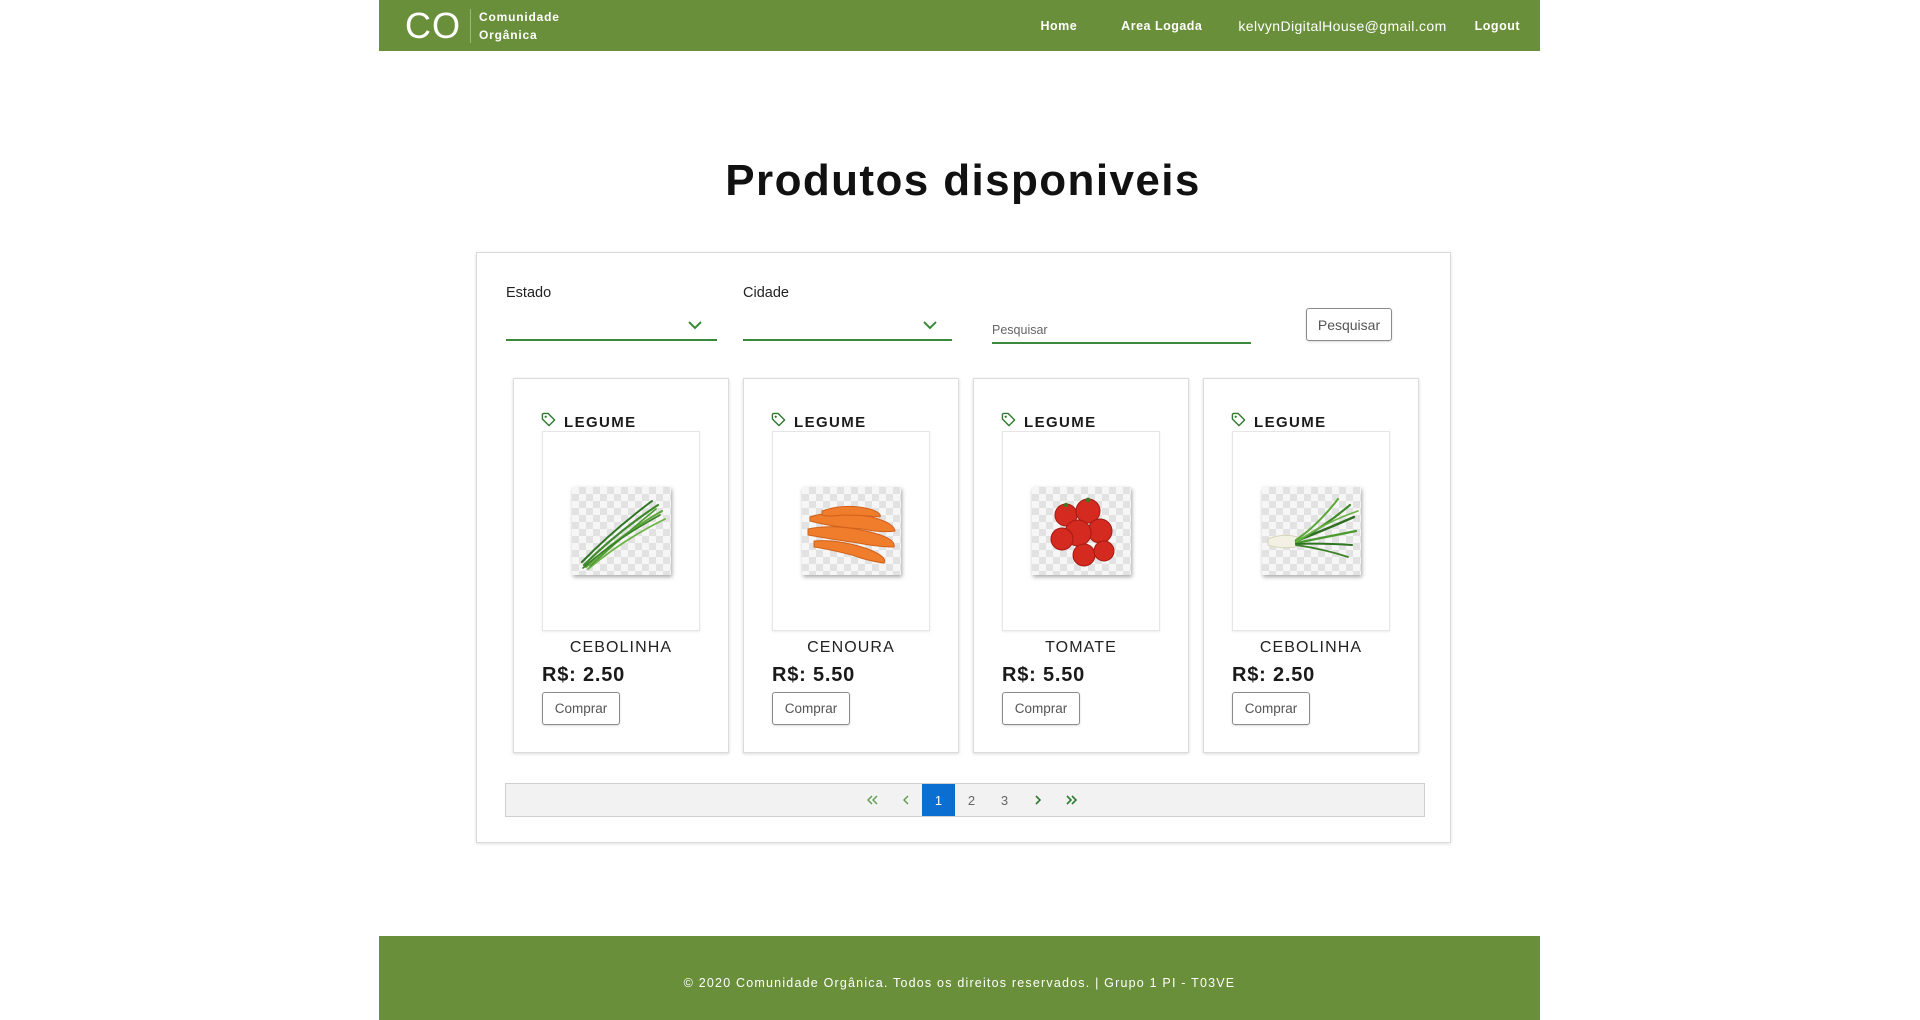 This screenshot has height=1020, width=1920. Describe the element at coordinates (851, 647) in the screenshot. I see `product-name: CENOURA` at that location.